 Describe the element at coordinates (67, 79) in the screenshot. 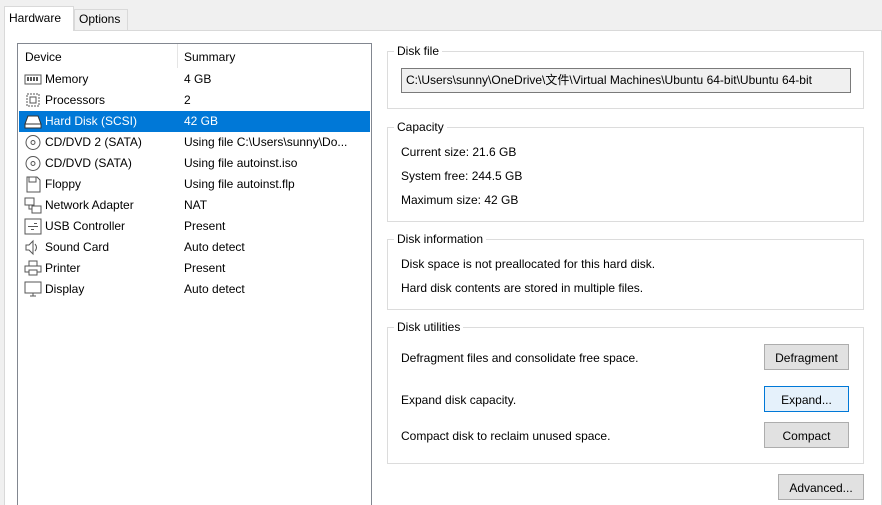

I see `device-name: Memory` at that location.